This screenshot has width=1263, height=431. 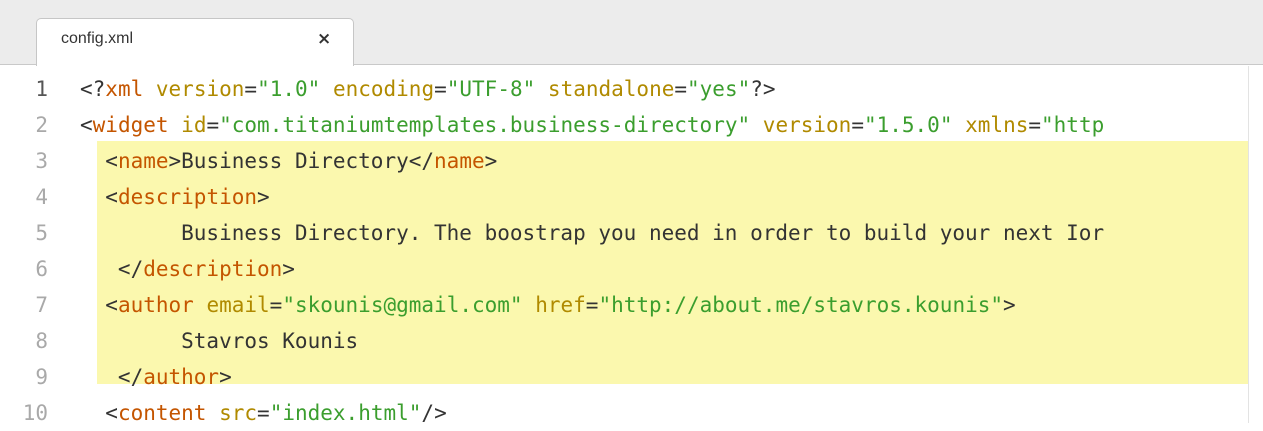 I want to click on code-line: 4 <description>, so click(x=631, y=197).